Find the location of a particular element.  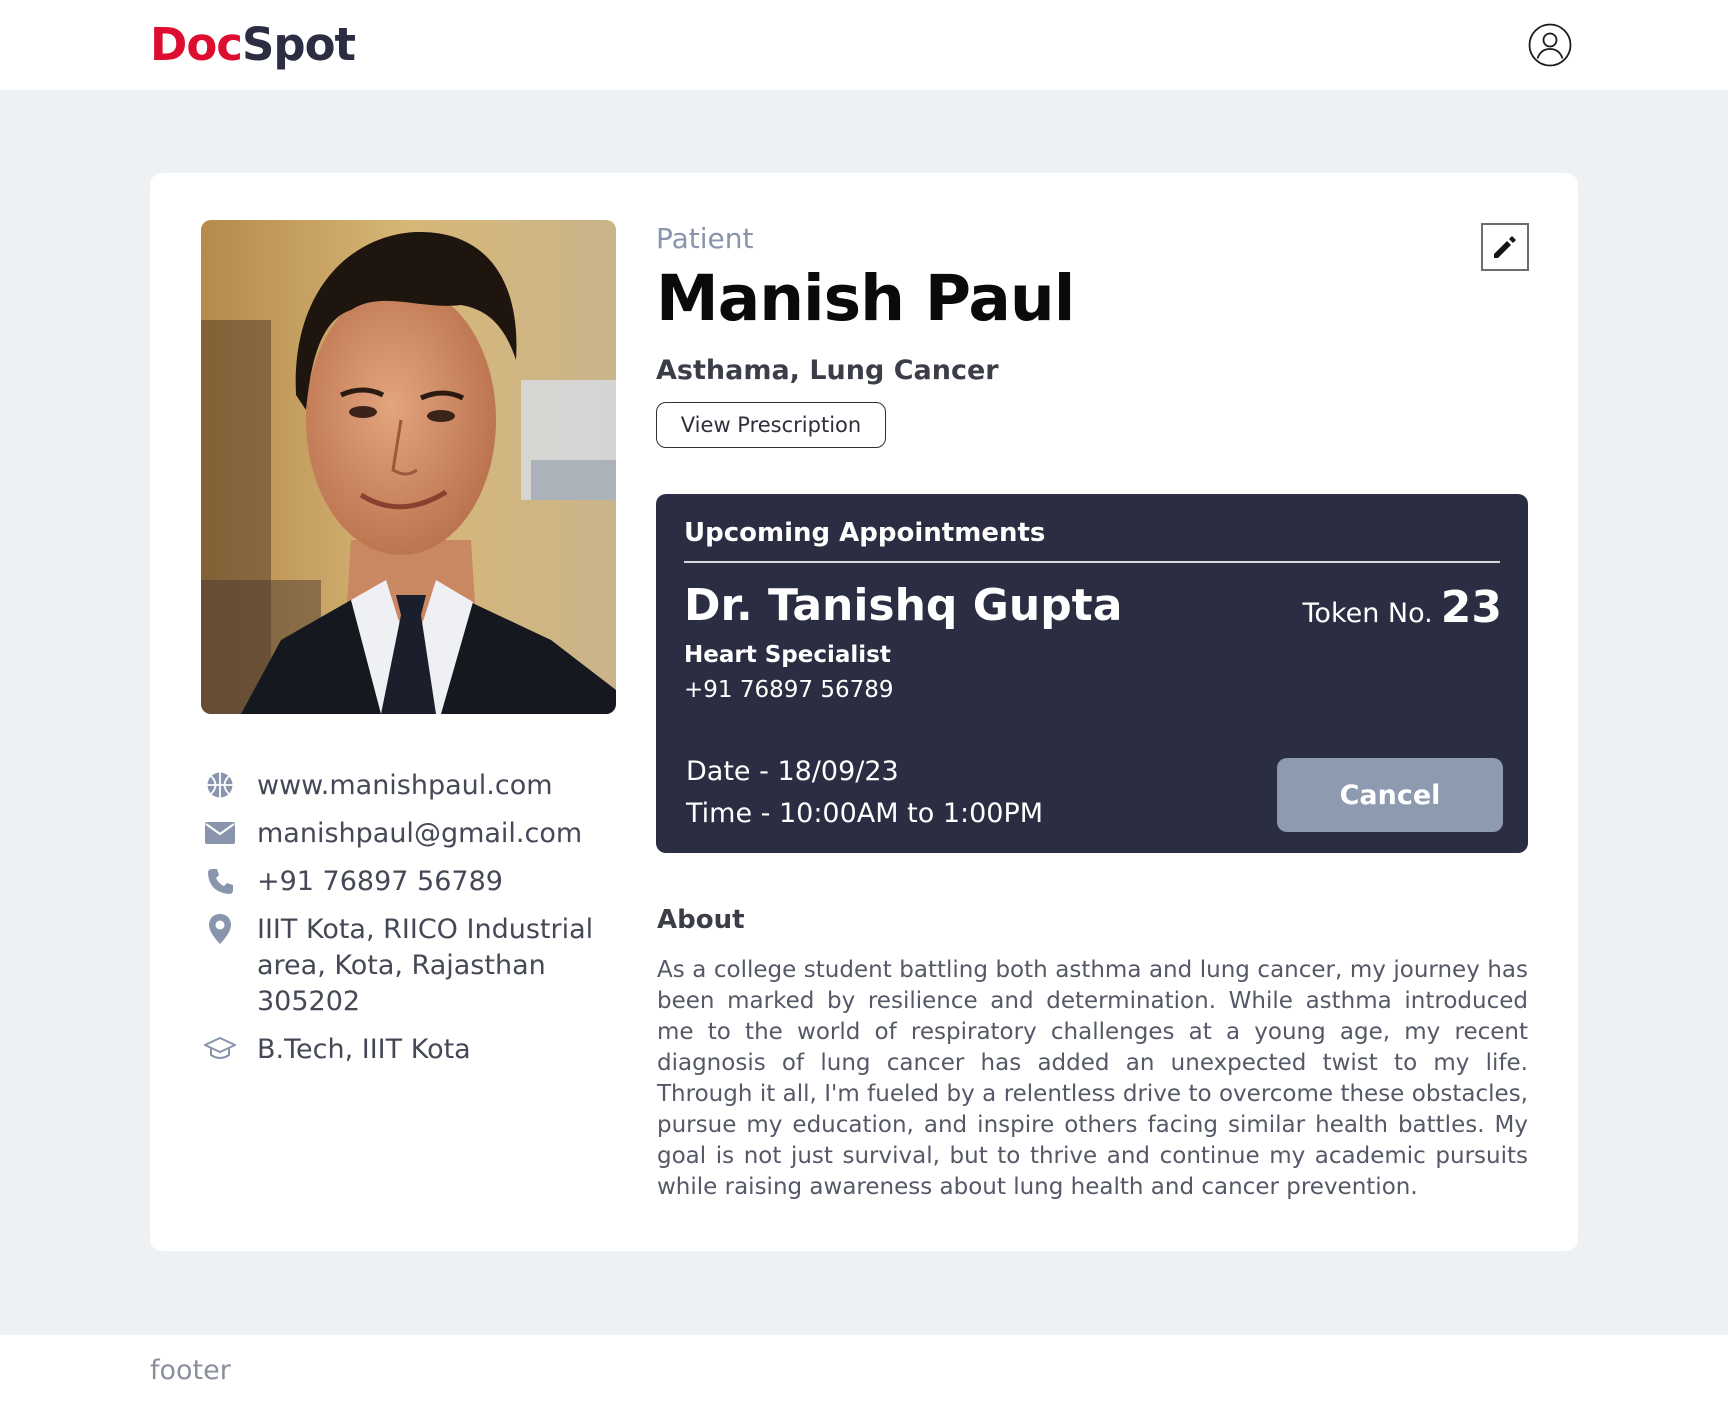

pencil-icon is located at coordinates (1505, 247).